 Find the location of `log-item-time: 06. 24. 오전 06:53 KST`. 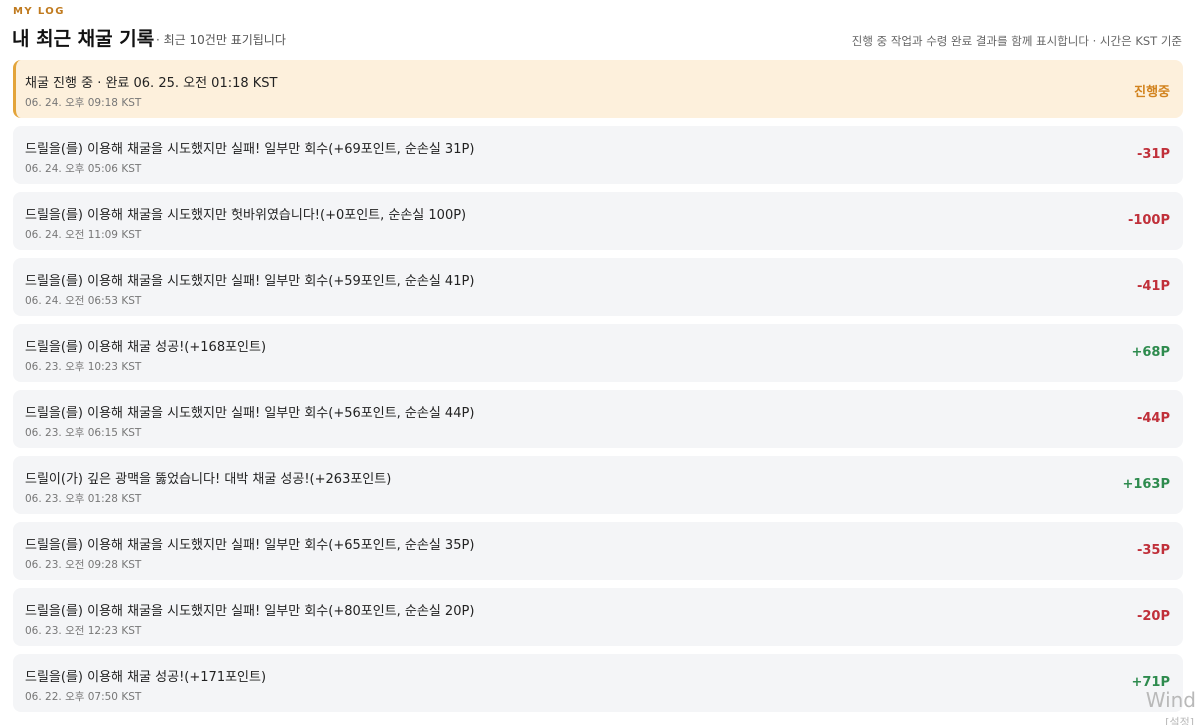

log-item-time: 06. 24. 오전 06:53 KST is located at coordinates (83, 301).